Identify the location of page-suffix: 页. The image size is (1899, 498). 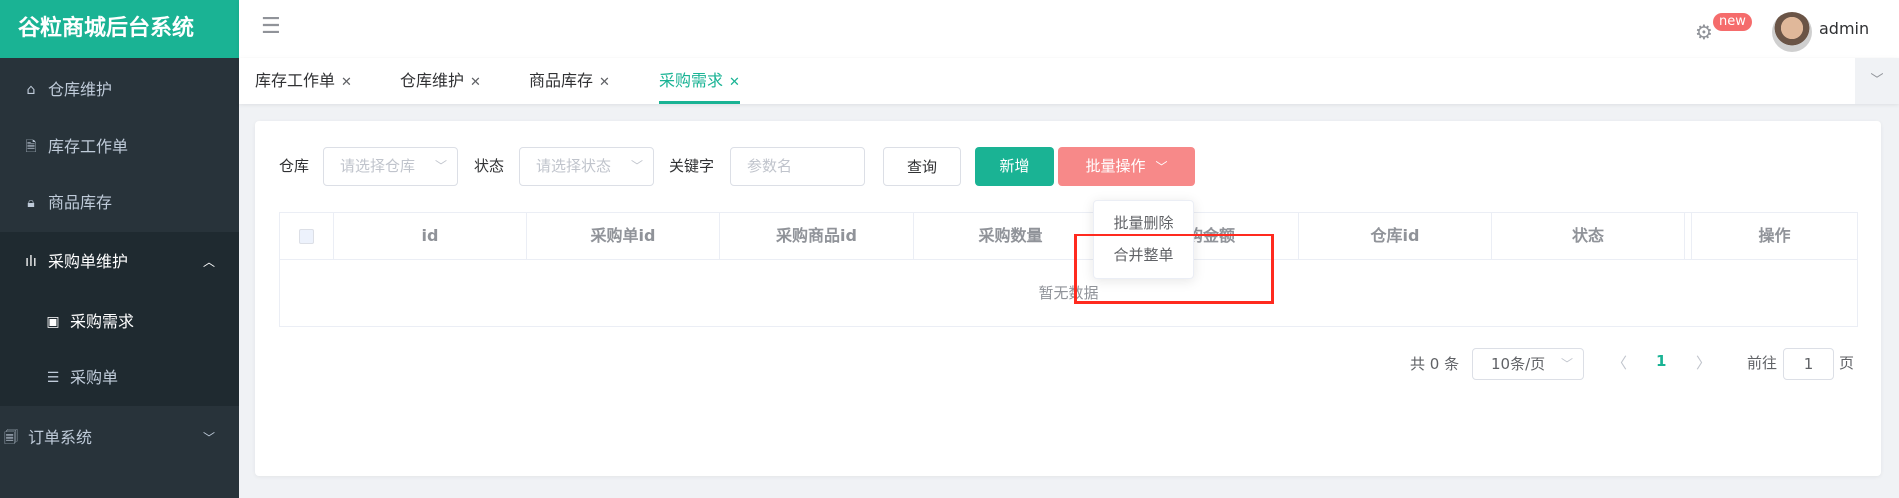
(1847, 363).